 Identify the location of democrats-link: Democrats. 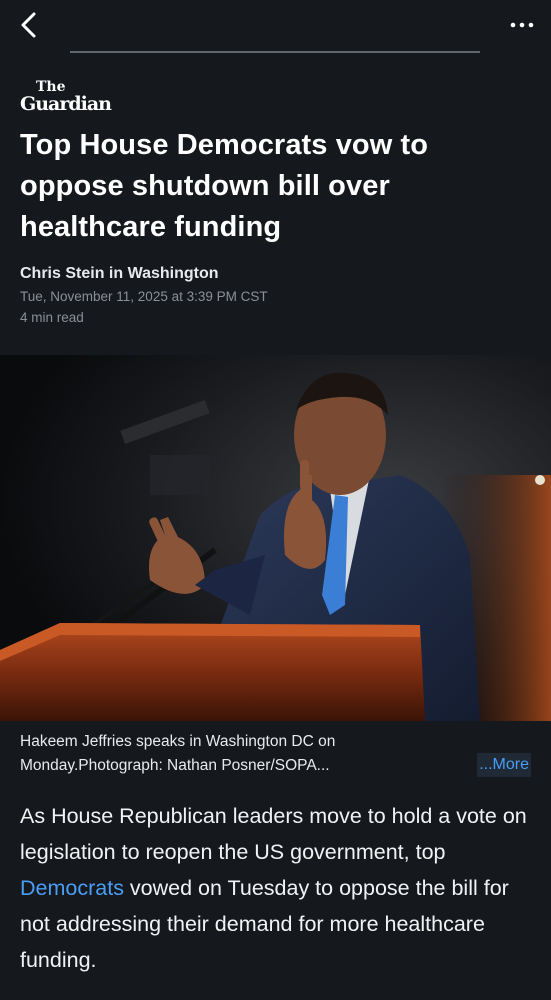
(72, 888).